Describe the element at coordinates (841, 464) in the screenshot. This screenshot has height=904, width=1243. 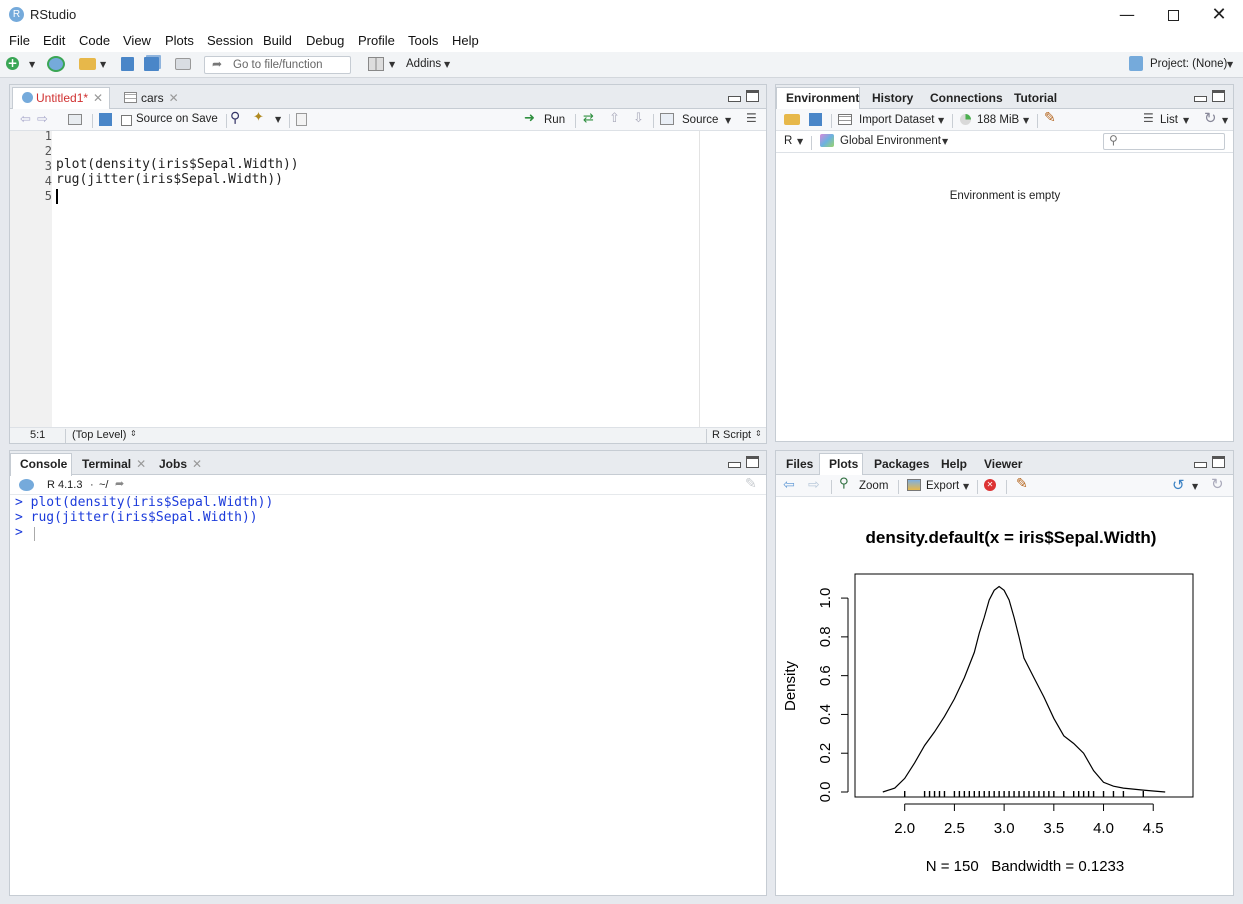
I see `tab-plots: Plots` at that location.